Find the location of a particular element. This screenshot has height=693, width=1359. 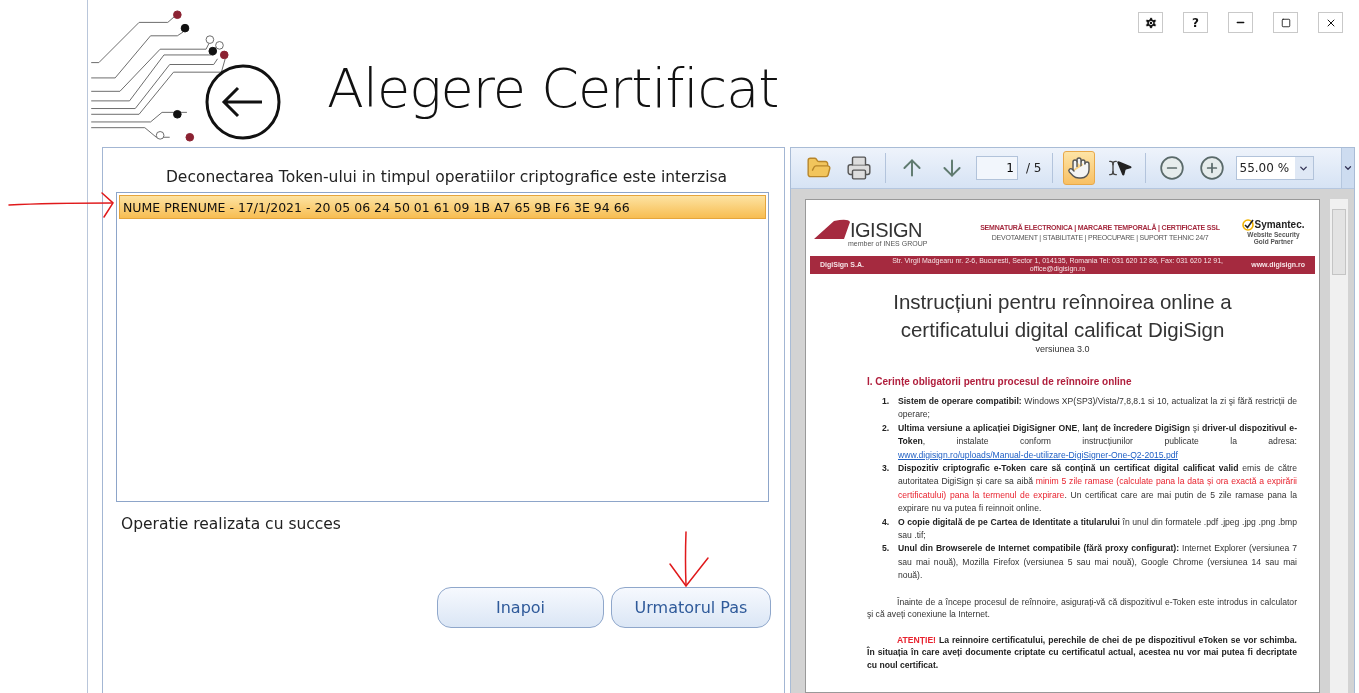

help-button: ? is located at coordinates (1195, 22).